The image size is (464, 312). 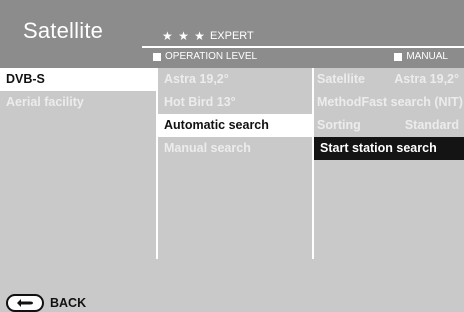 What do you see at coordinates (235, 125) in the screenshot?
I see `submenu-item-automatic-search: Automatic search` at bounding box center [235, 125].